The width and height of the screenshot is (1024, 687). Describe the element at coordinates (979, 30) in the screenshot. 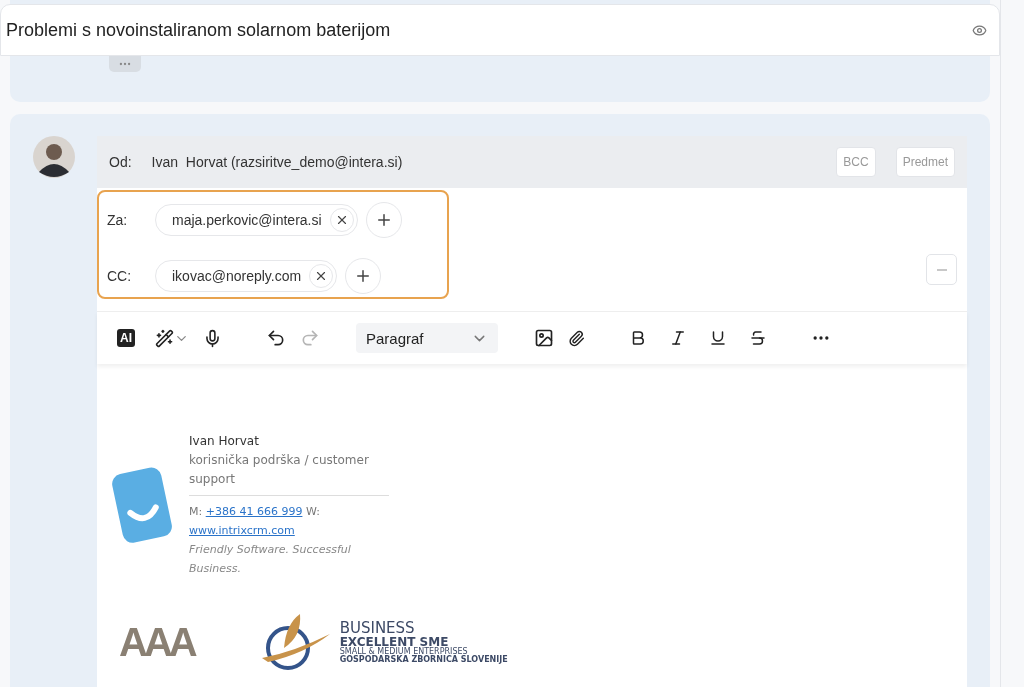

I see `eye-icon` at that location.